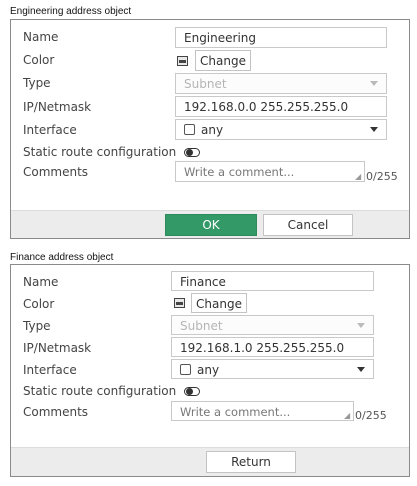  What do you see at coordinates (272, 347) in the screenshot?
I see `ipmask-input: 192.168.1.0 255.255.255.0` at bounding box center [272, 347].